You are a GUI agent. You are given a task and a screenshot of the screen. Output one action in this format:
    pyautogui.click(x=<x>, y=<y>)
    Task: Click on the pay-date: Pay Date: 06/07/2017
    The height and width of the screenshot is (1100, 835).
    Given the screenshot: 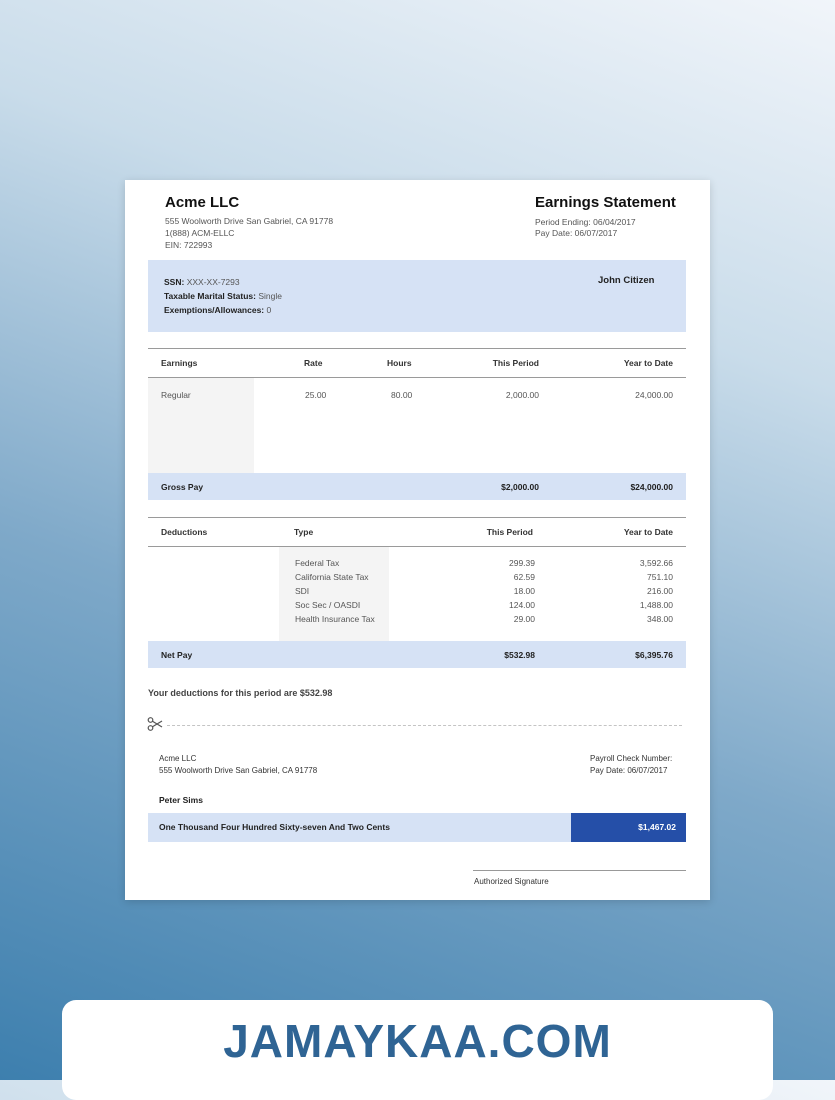 What is the action you would take?
    pyautogui.click(x=576, y=233)
    